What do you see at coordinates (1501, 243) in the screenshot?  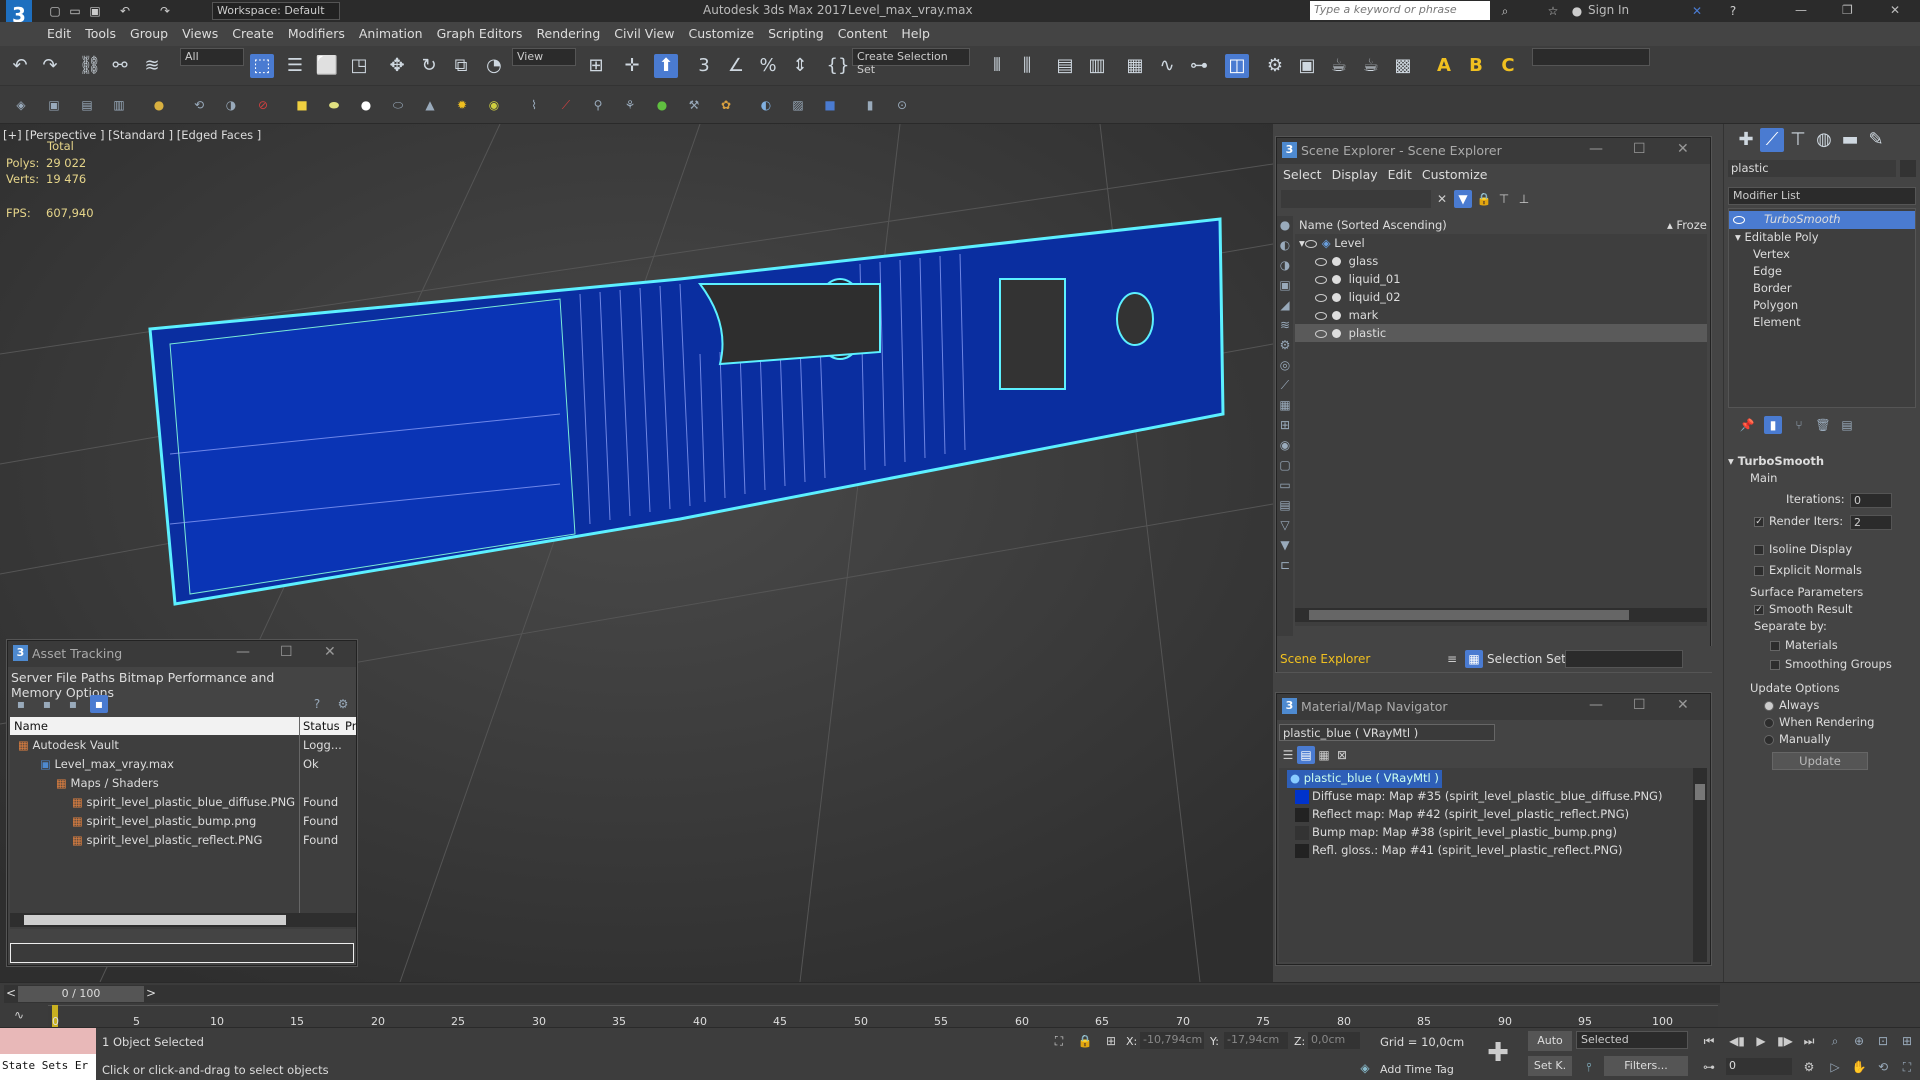 I see `tree-item-level: ▾ ◈ Level` at bounding box center [1501, 243].